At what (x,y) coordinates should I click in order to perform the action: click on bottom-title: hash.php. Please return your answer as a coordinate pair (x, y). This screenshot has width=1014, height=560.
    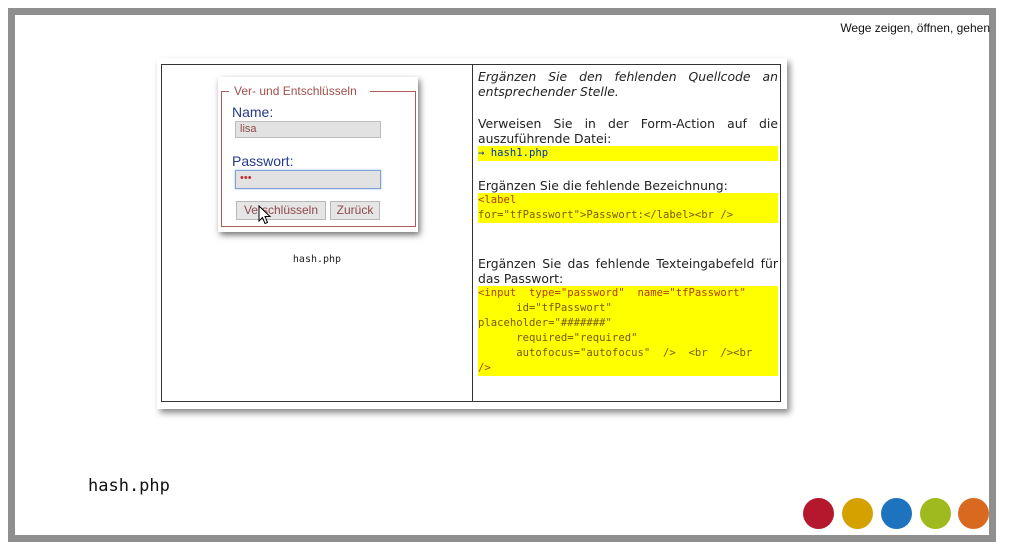
    Looking at the image, I should click on (129, 486).